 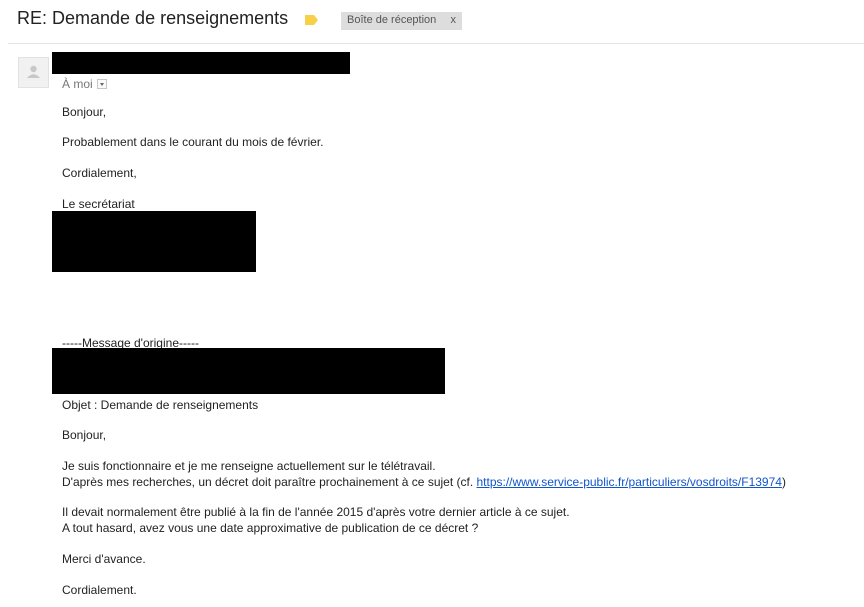 What do you see at coordinates (153, 18) in the screenshot?
I see `email-subject: RE: Demande de renseignements` at bounding box center [153, 18].